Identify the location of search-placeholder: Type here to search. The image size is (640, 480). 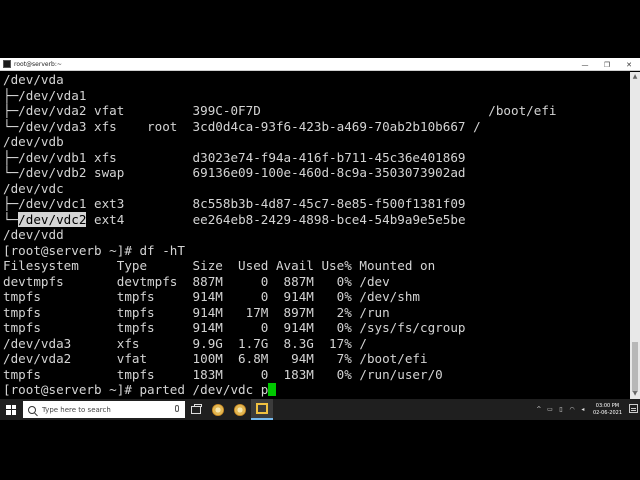
(76, 409).